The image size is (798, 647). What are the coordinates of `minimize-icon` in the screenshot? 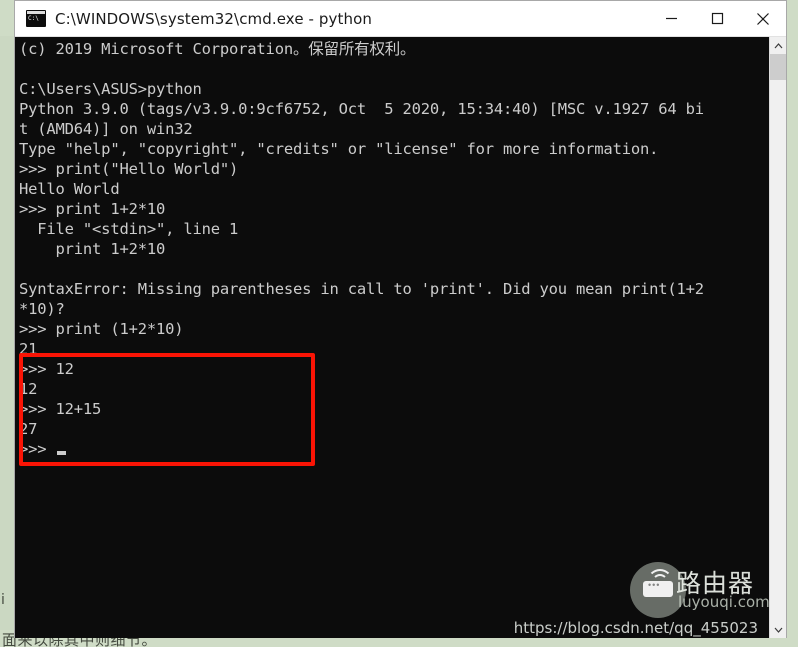 It's located at (671, 18).